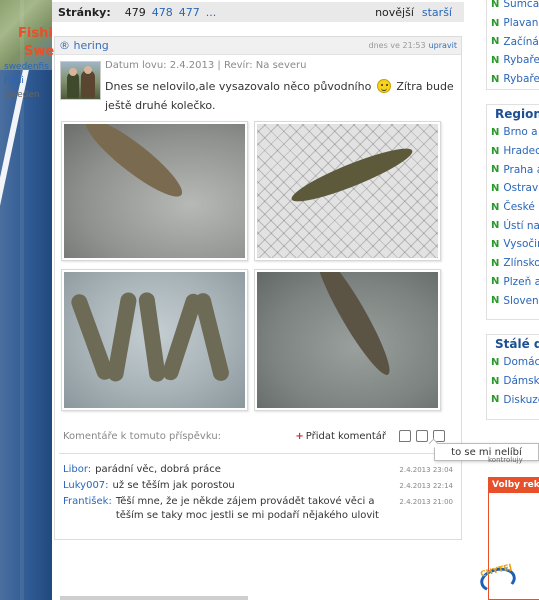 The width and height of the screenshot is (539, 600). I want to click on pagination-older: starší, so click(437, 12).